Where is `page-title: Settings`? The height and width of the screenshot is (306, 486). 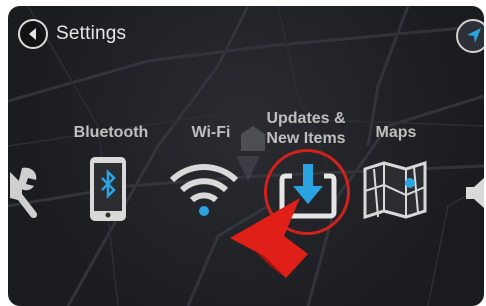 page-title: Settings is located at coordinates (91, 33).